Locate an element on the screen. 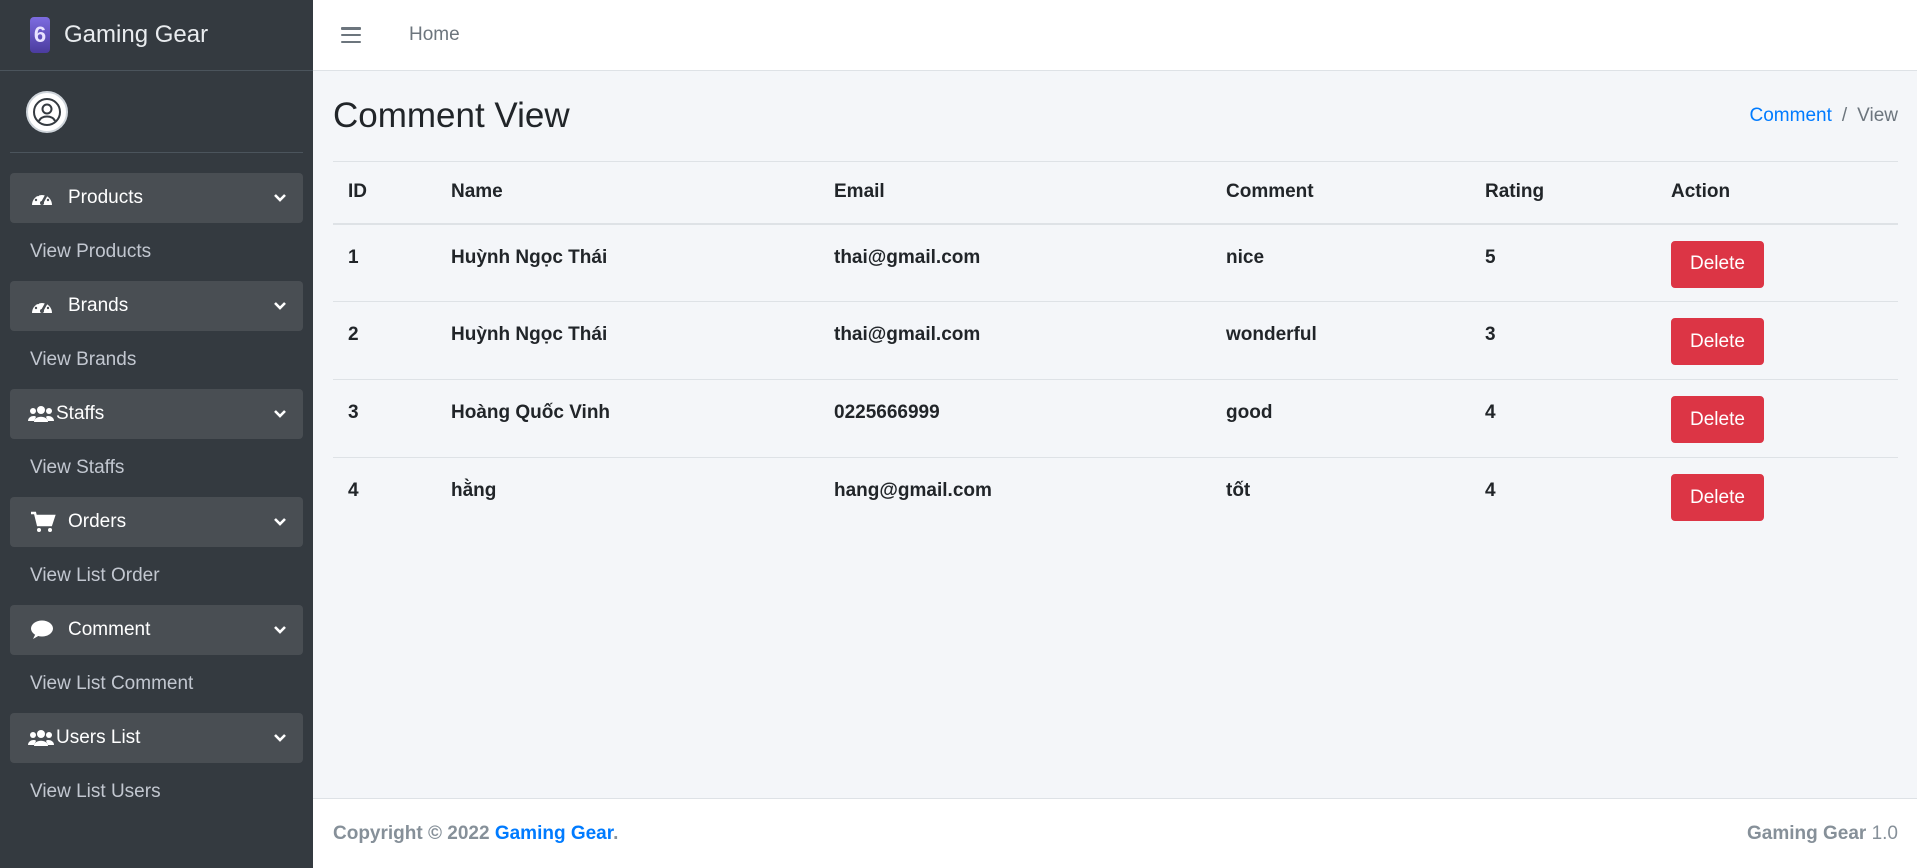  nav-group-staffs: Staffs View Staffs is located at coordinates (156, 443).